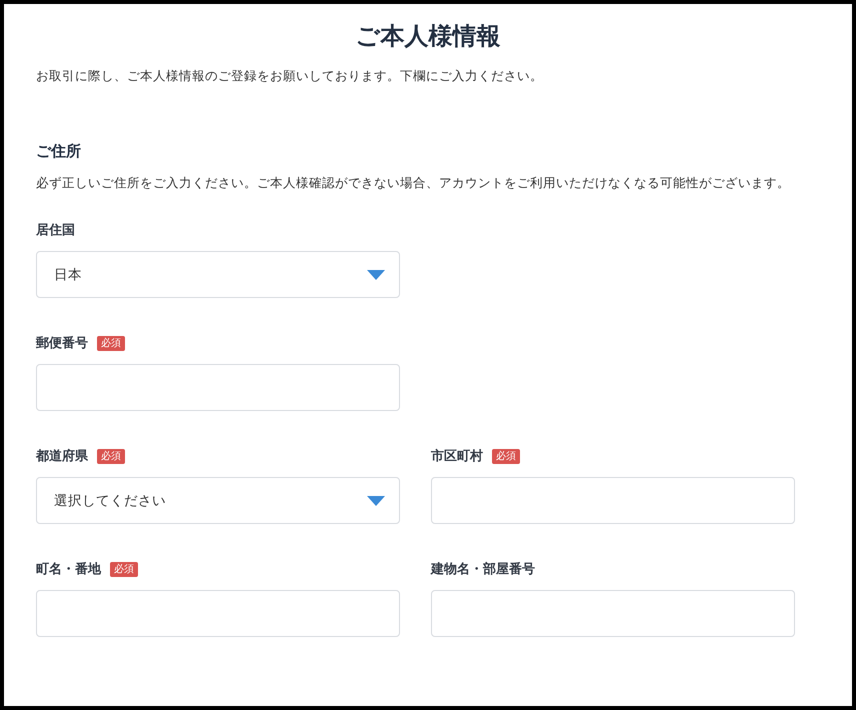  Describe the element at coordinates (218, 500) in the screenshot. I see `select-field: 選択してください` at that location.